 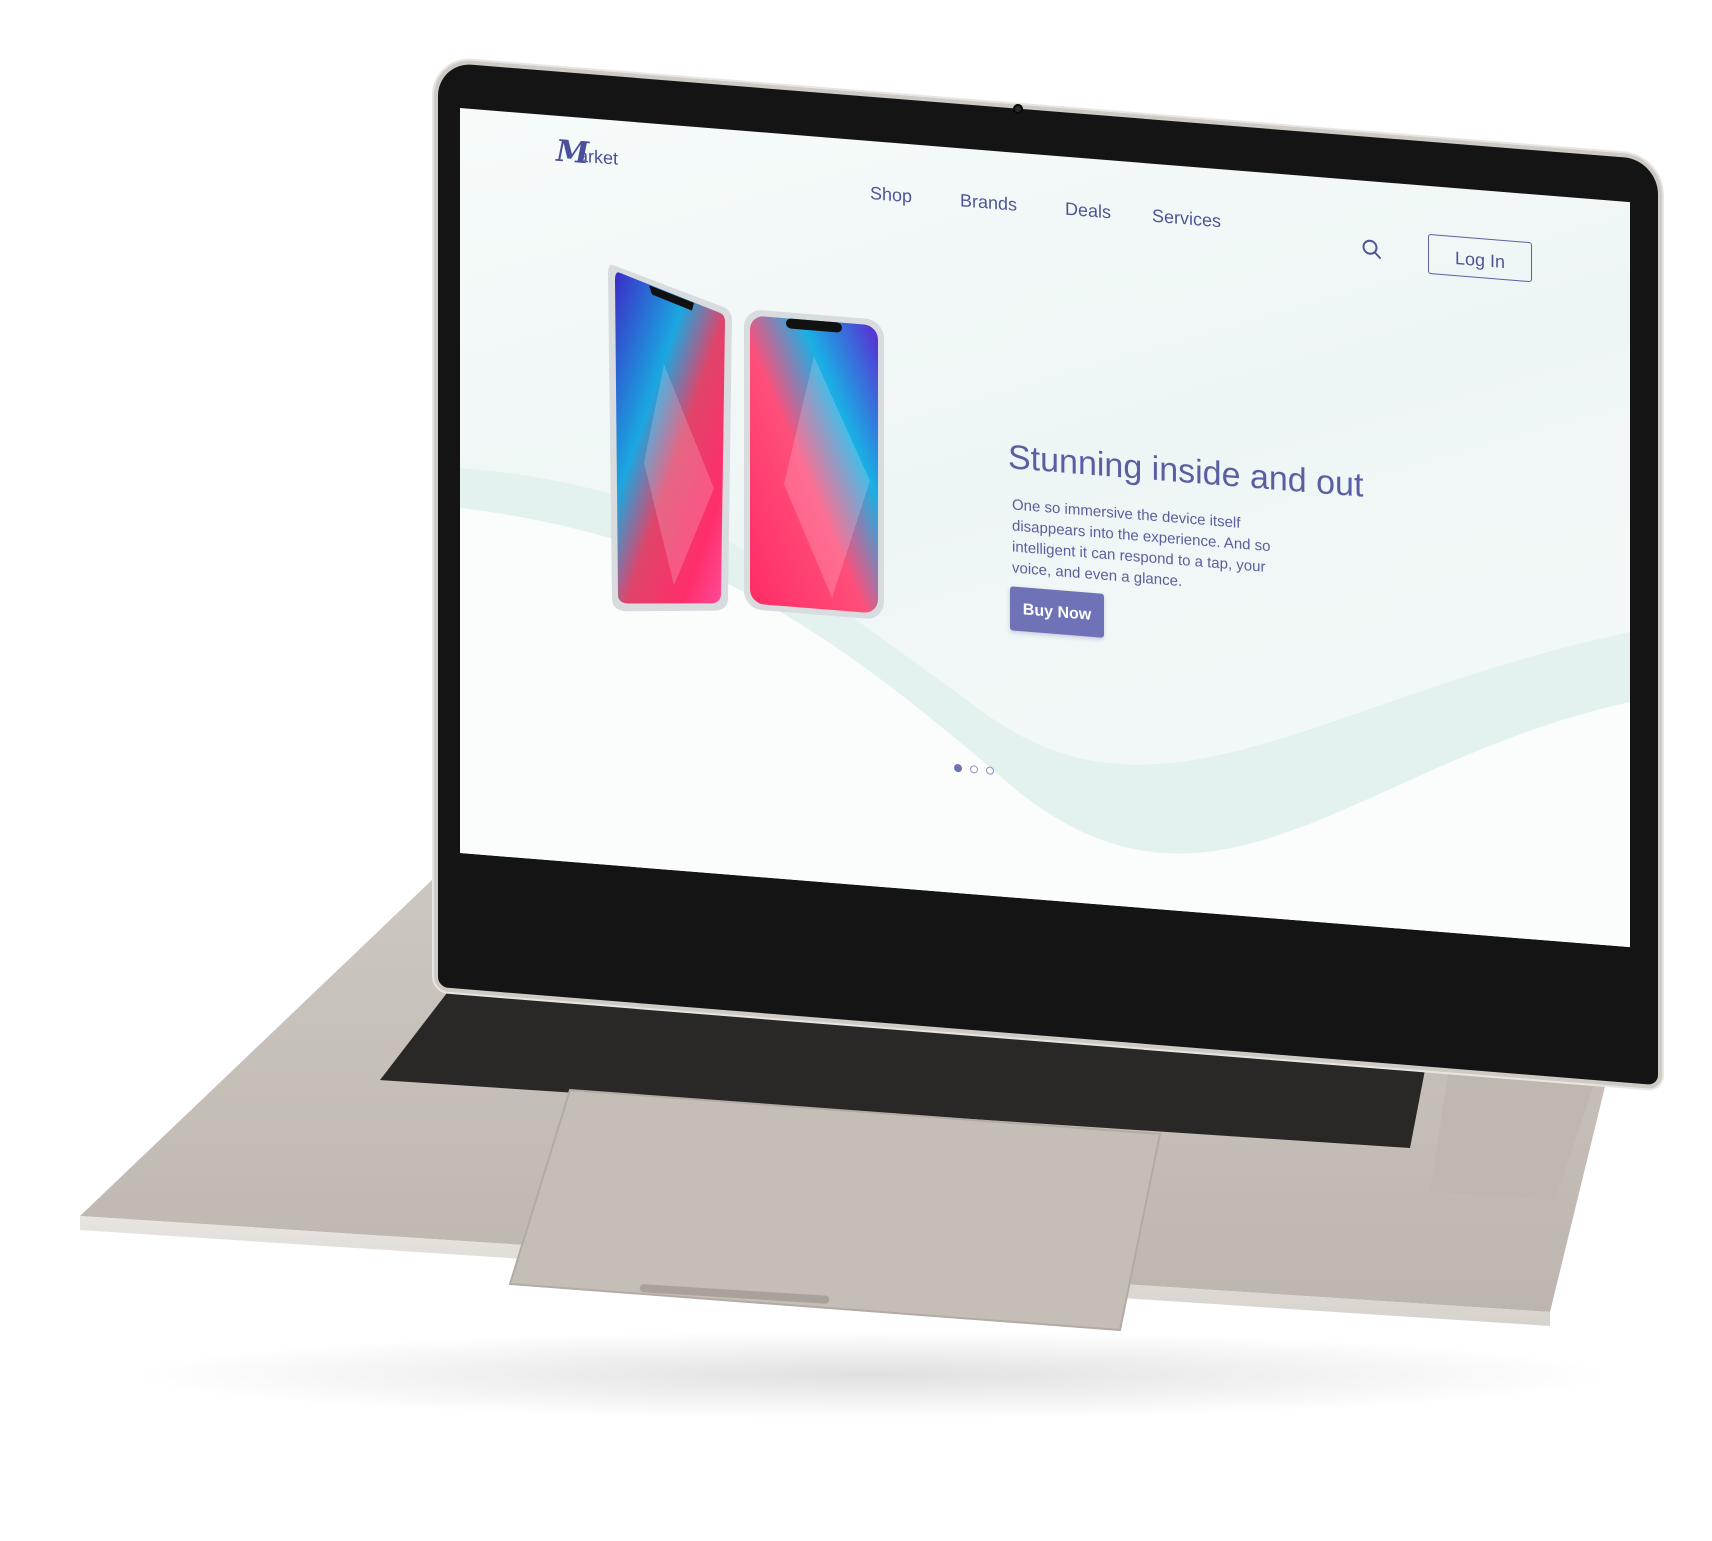 What do you see at coordinates (1057, 612) in the screenshot?
I see `buy-now-button: Buy Now` at bounding box center [1057, 612].